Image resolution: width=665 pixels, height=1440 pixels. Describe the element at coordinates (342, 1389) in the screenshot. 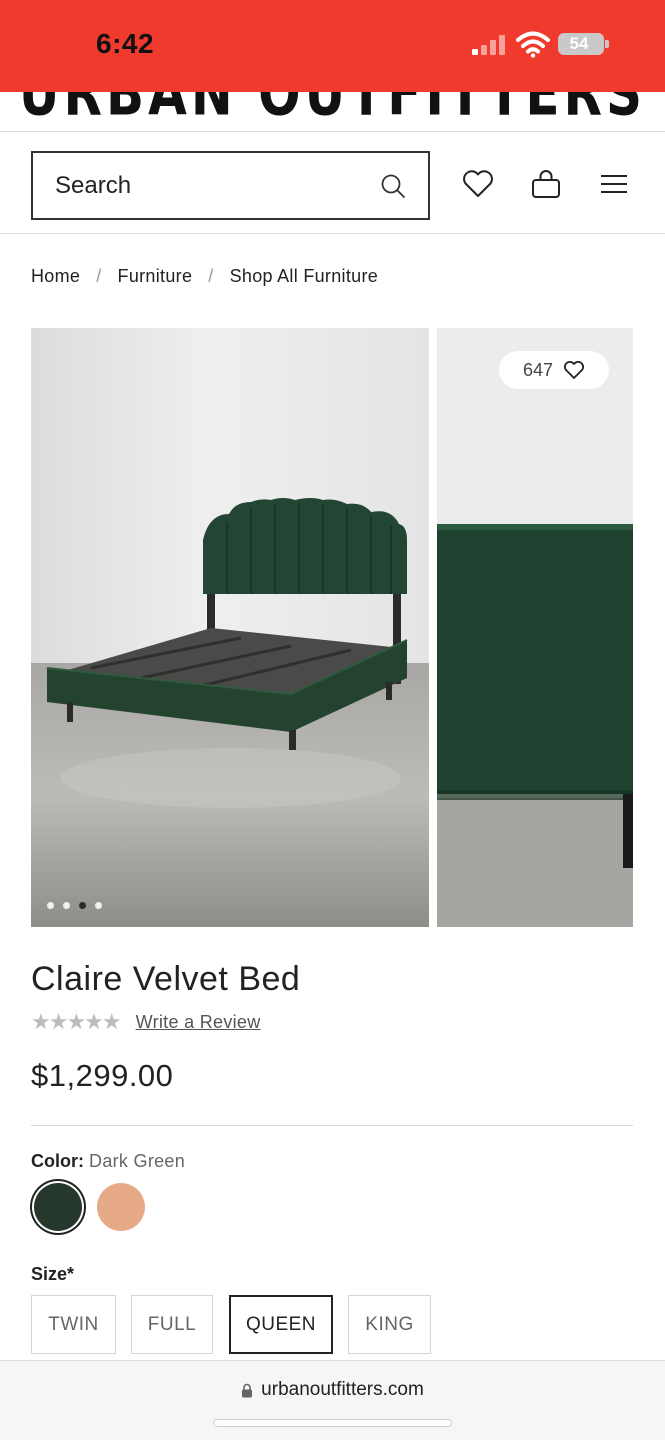

I see `url-text: urbanoutfitters.com` at that location.